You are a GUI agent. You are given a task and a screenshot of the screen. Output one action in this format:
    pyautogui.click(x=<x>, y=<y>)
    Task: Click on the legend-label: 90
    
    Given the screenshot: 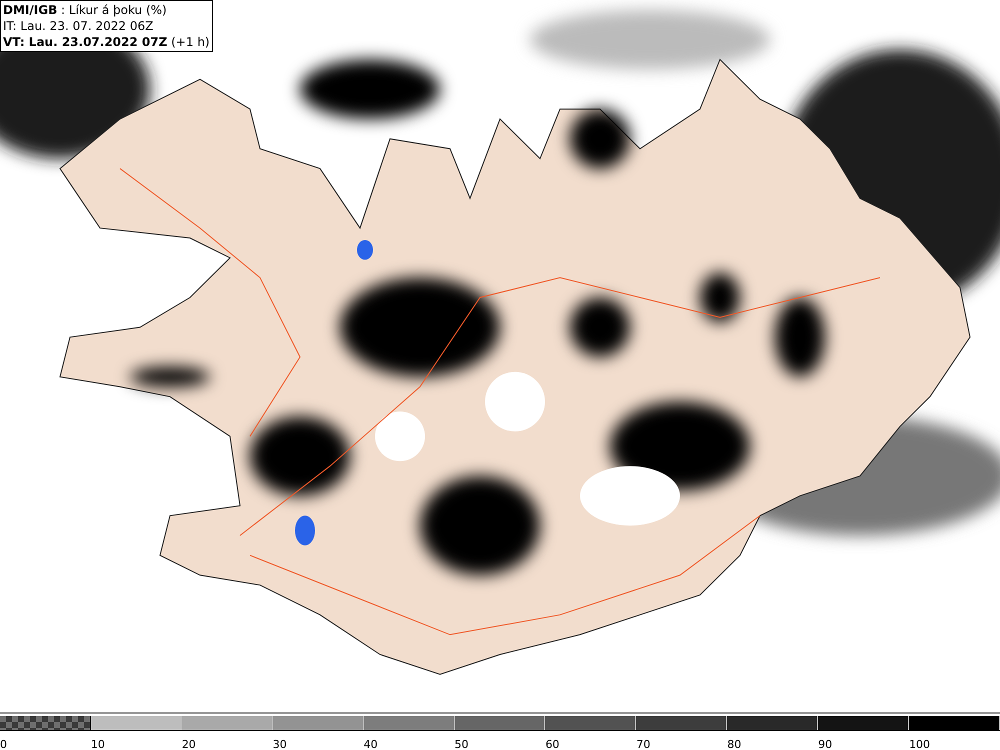 What is the action you would take?
    pyautogui.click(x=825, y=744)
    